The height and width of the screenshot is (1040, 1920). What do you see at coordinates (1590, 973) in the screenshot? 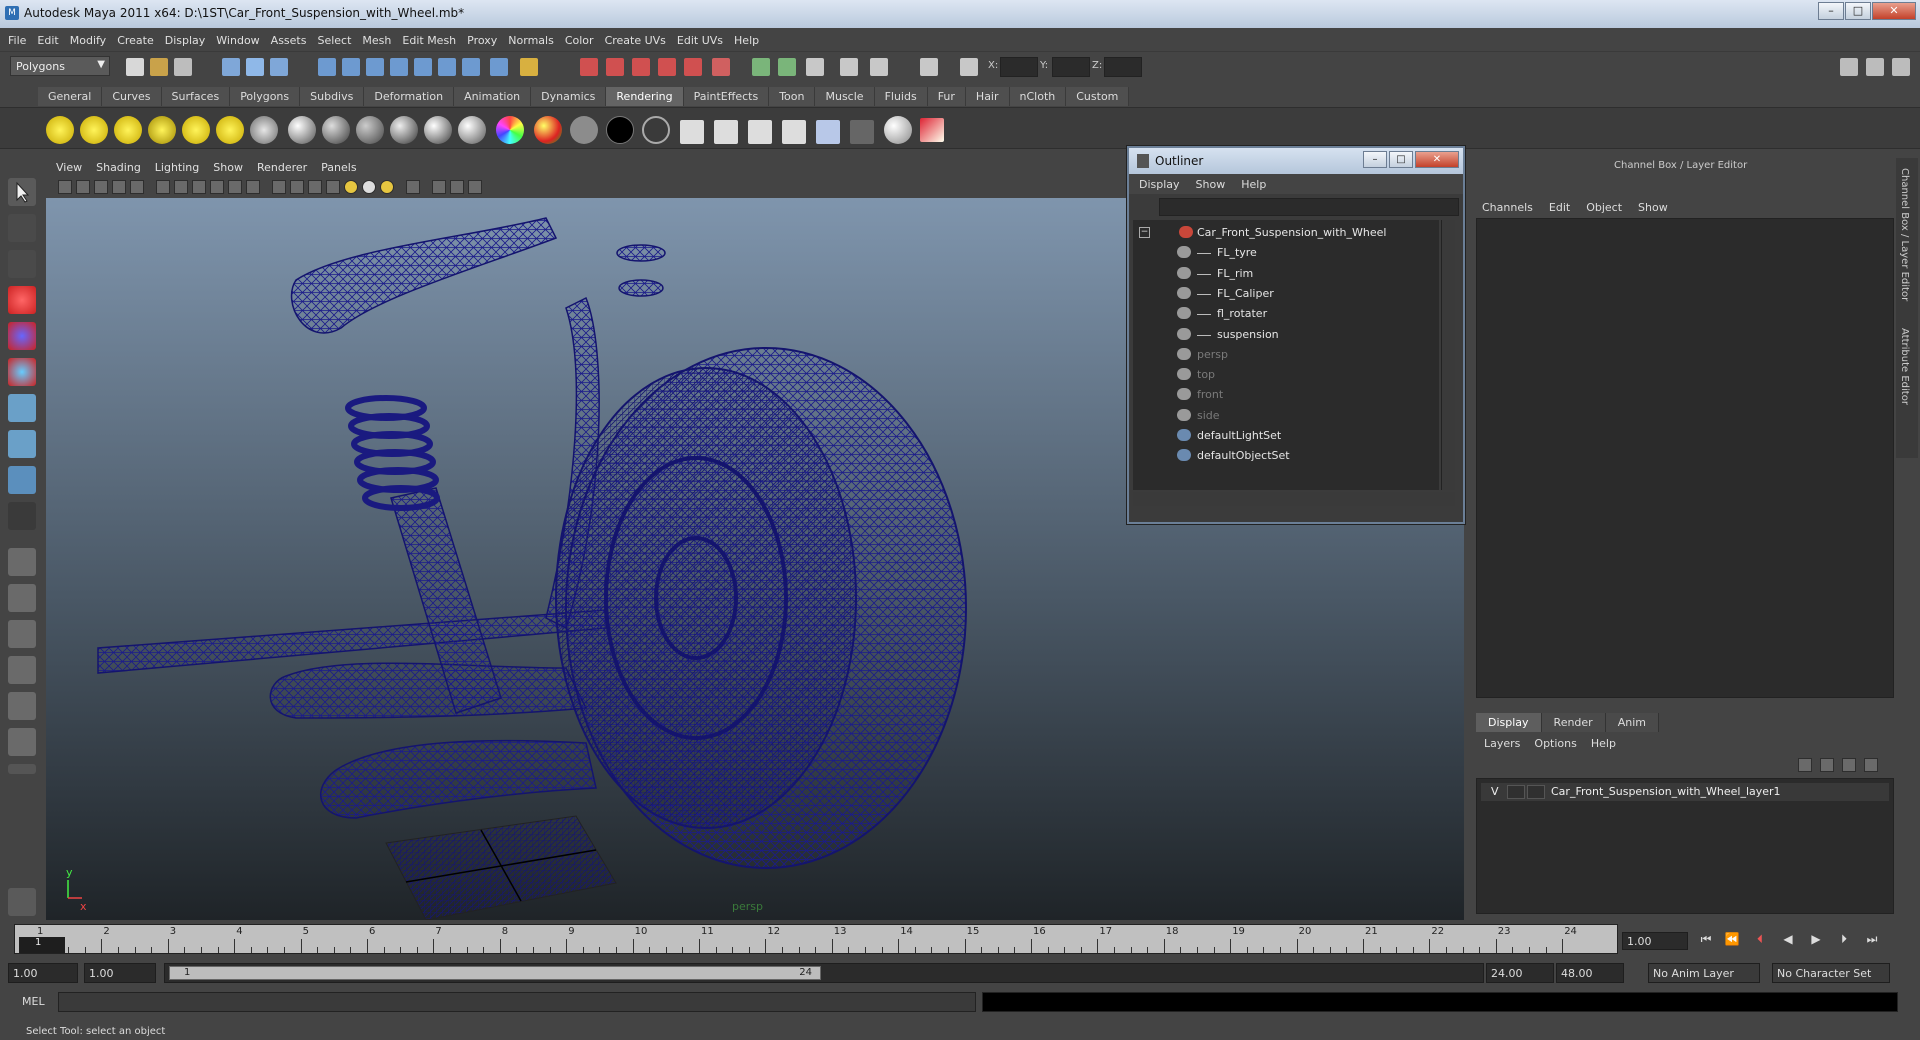
I see `animation-end-field: 48.00` at bounding box center [1590, 973].